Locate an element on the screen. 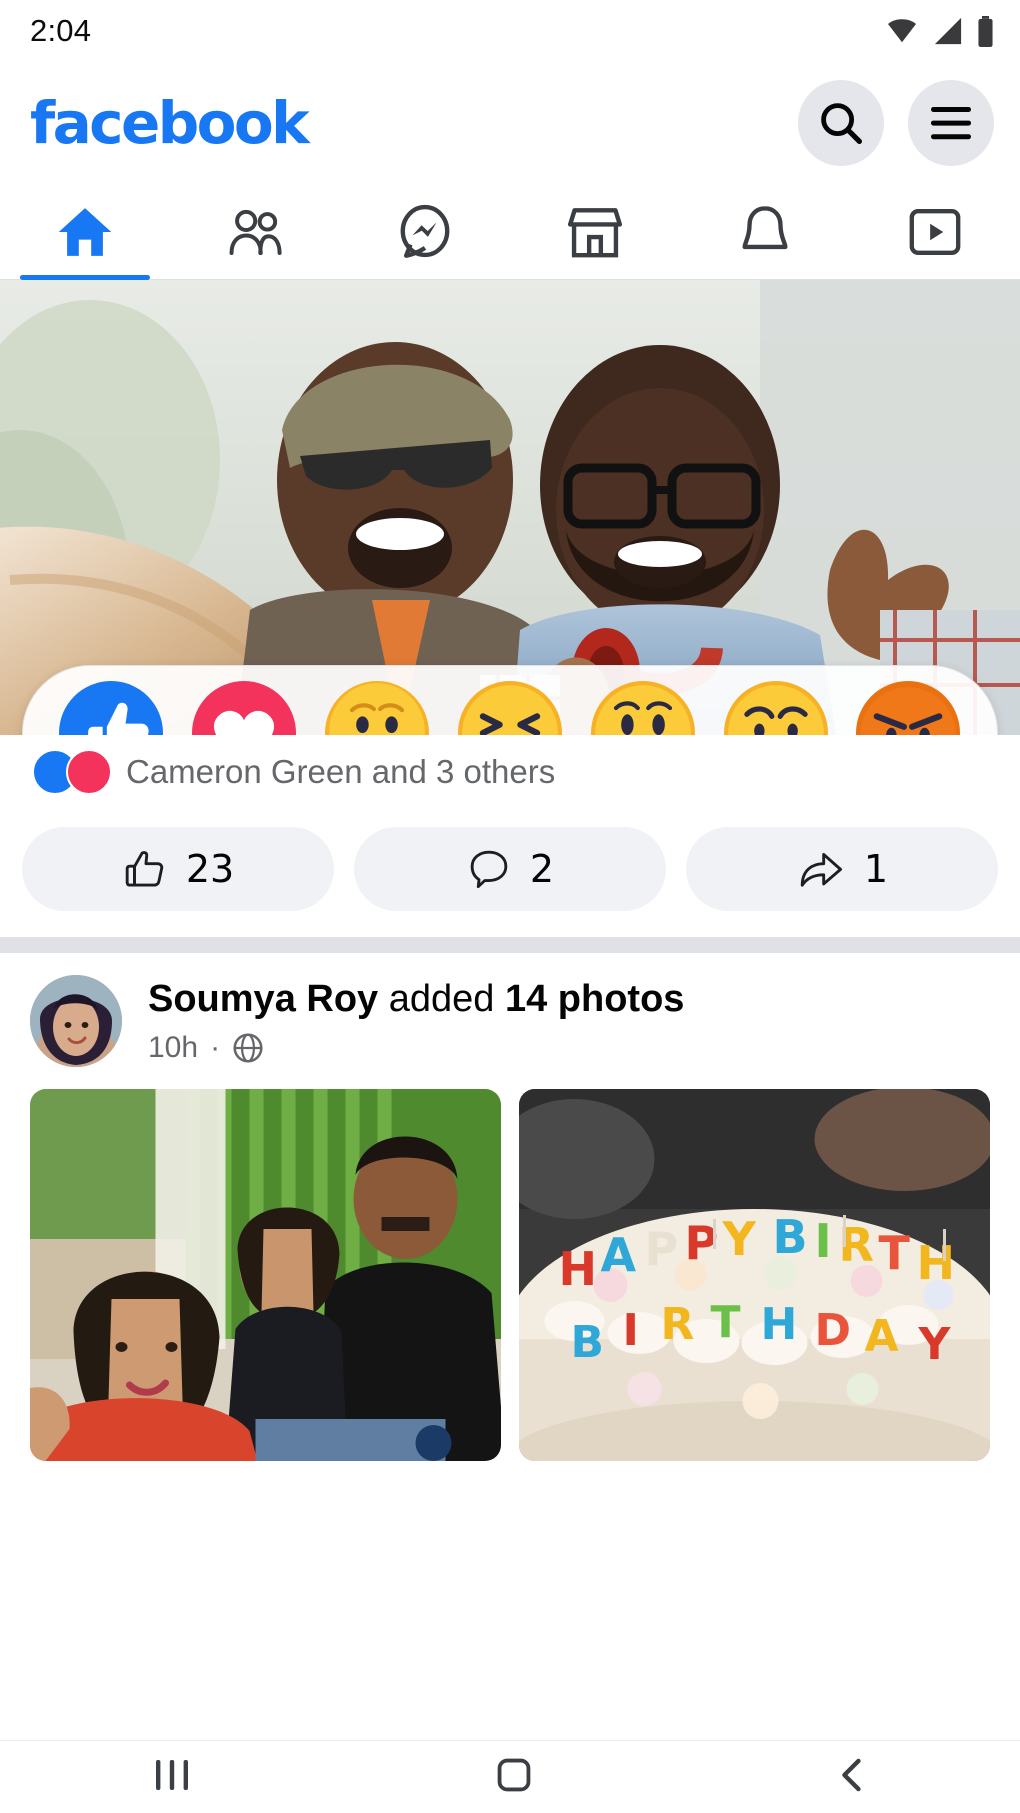  search-icon is located at coordinates (842, 124).